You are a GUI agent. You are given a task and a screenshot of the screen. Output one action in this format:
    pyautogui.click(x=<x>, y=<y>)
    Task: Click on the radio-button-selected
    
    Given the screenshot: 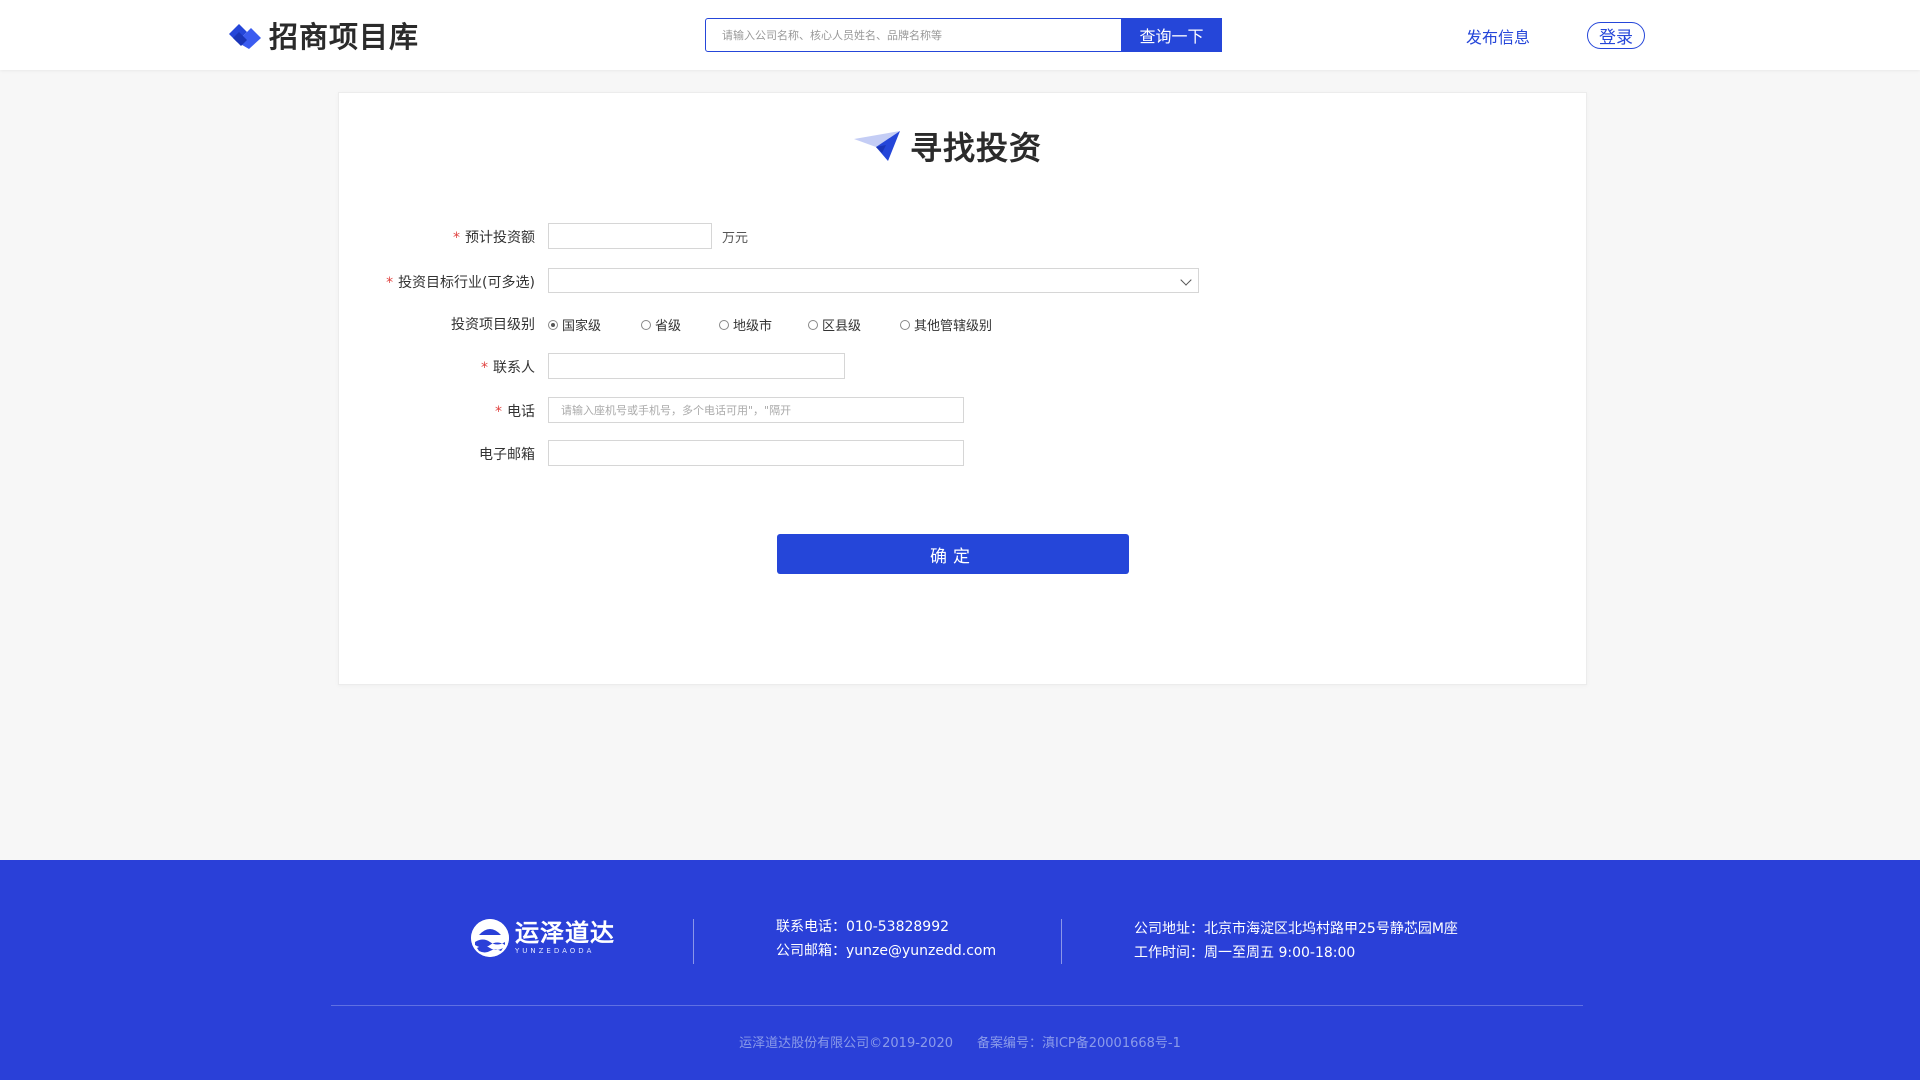 What is the action you would take?
    pyautogui.click(x=553, y=324)
    